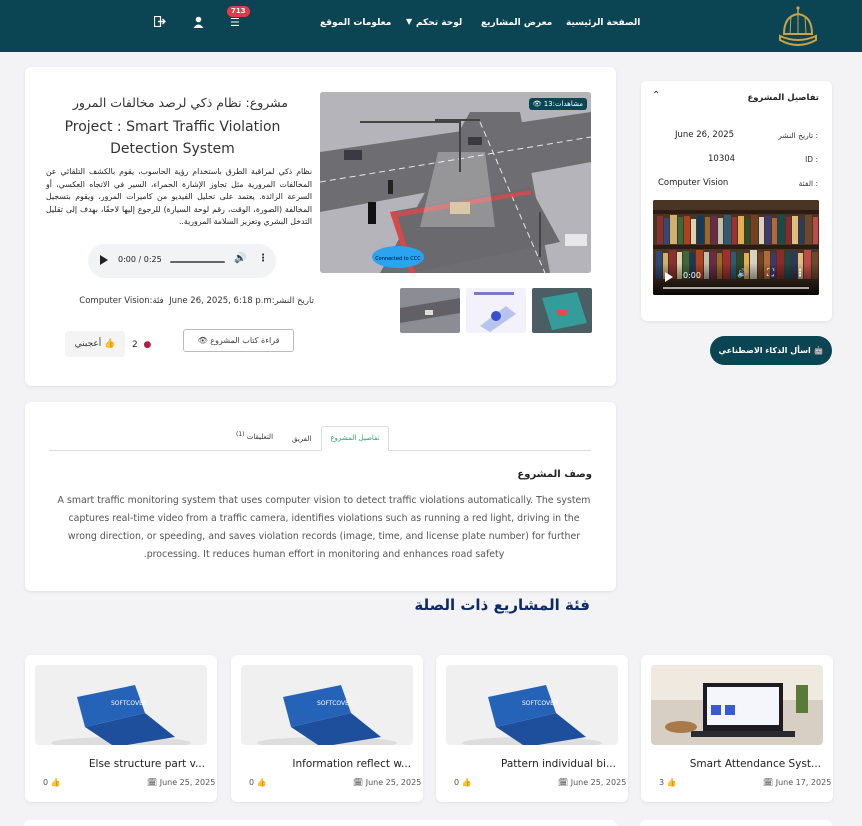 The height and width of the screenshot is (826, 862). What do you see at coordinates (764, 350) in the screenshot?
I see `ask-ai-label: اسأل الذكاء الاصطناعي` at bounding box center [764, 350].